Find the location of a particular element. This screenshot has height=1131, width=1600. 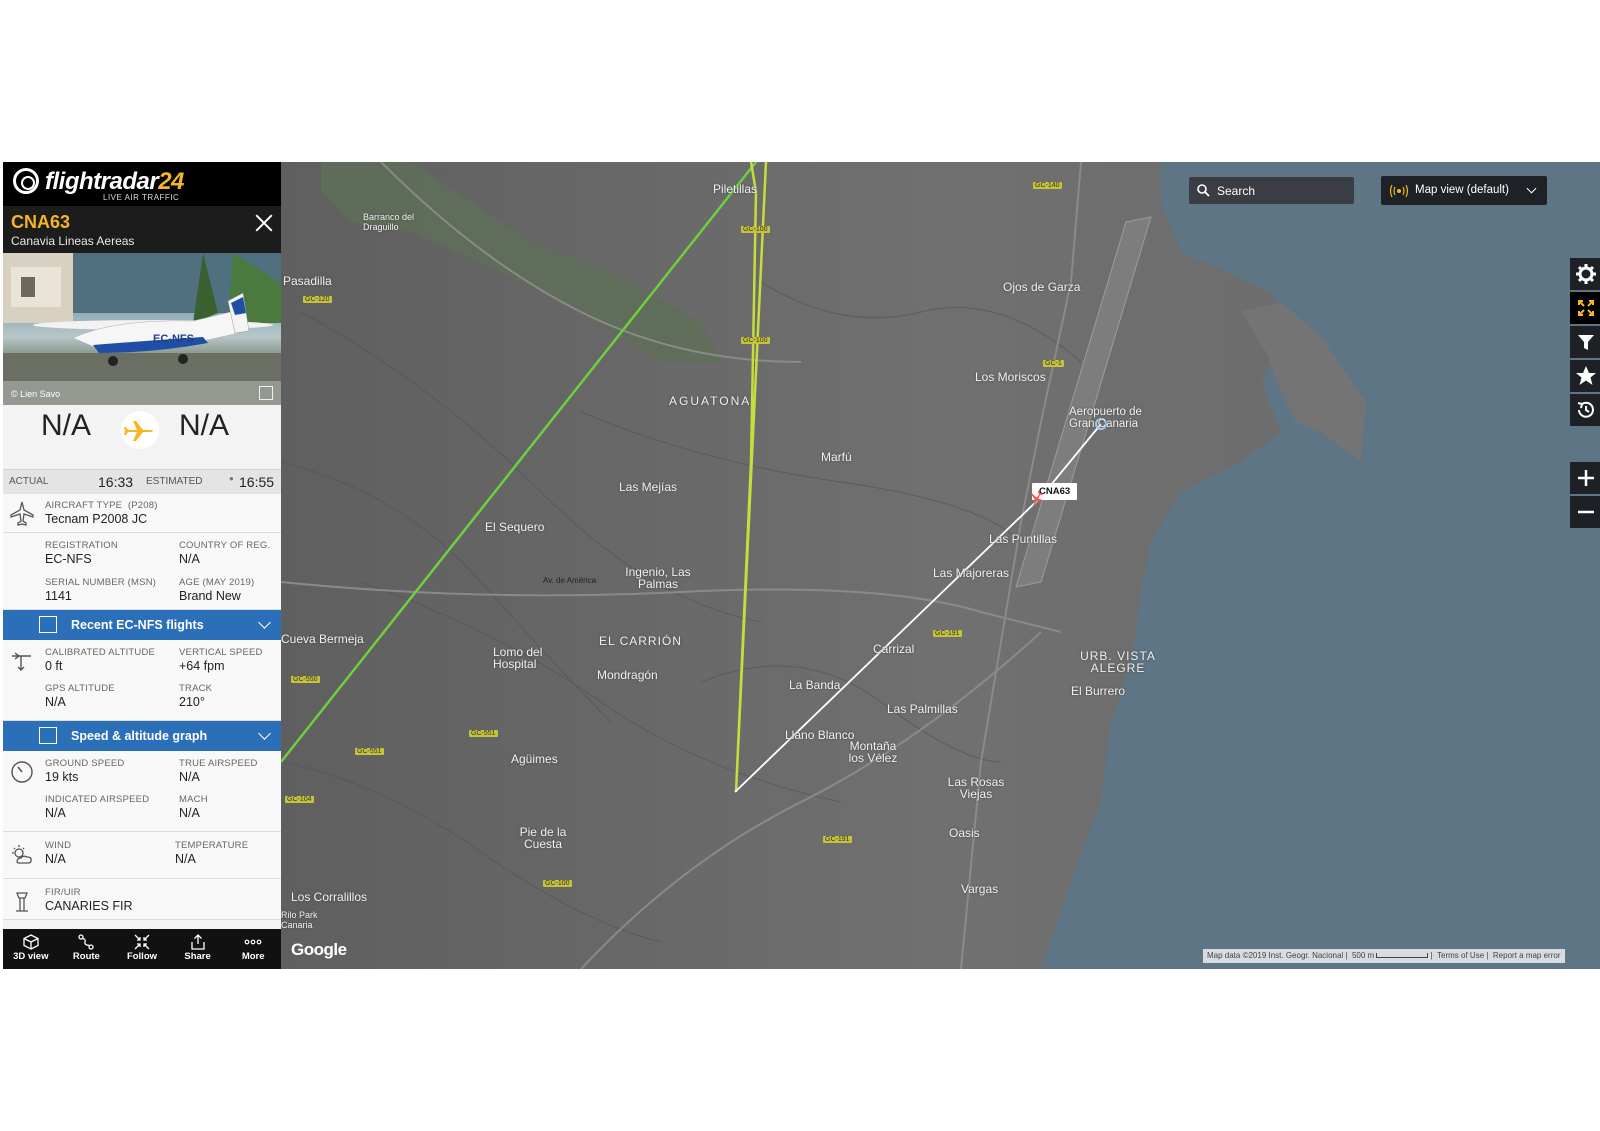

aircraft-marker-icon is located at coordinates (1037, 499).